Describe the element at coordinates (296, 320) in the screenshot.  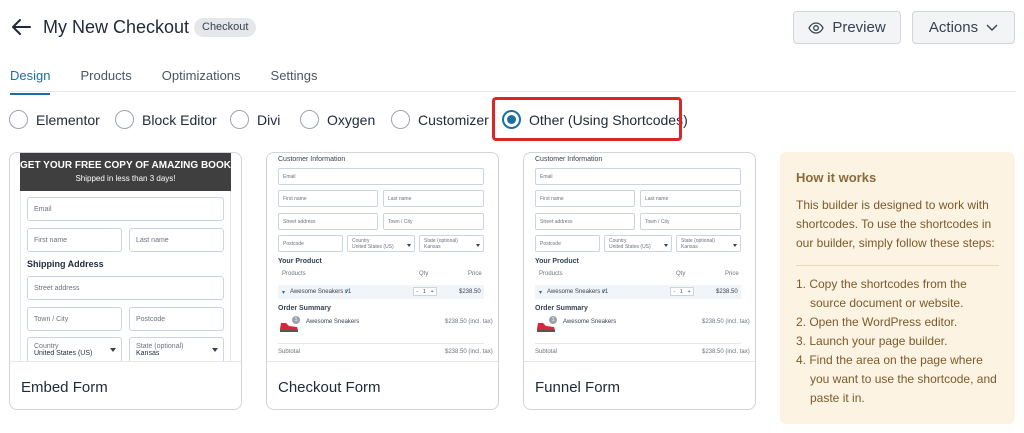
I see `quantity-badge: 1` at that location.